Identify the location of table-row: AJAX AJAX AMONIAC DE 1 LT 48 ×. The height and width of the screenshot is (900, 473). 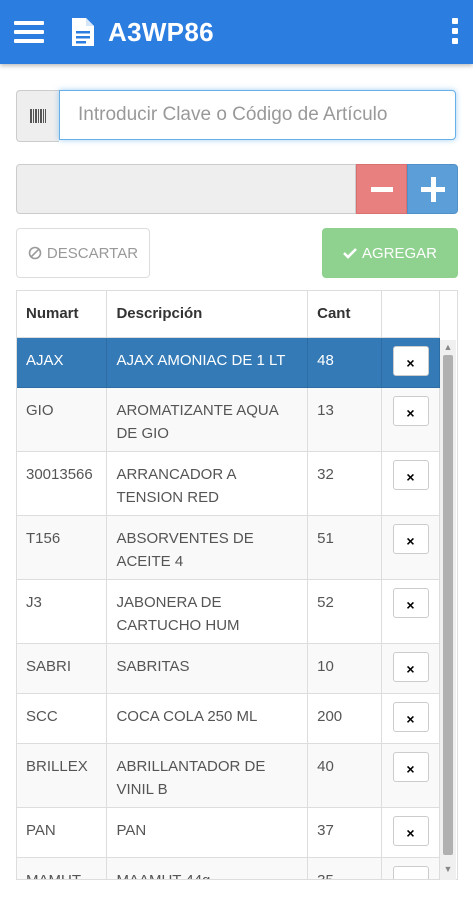
(228, 362).